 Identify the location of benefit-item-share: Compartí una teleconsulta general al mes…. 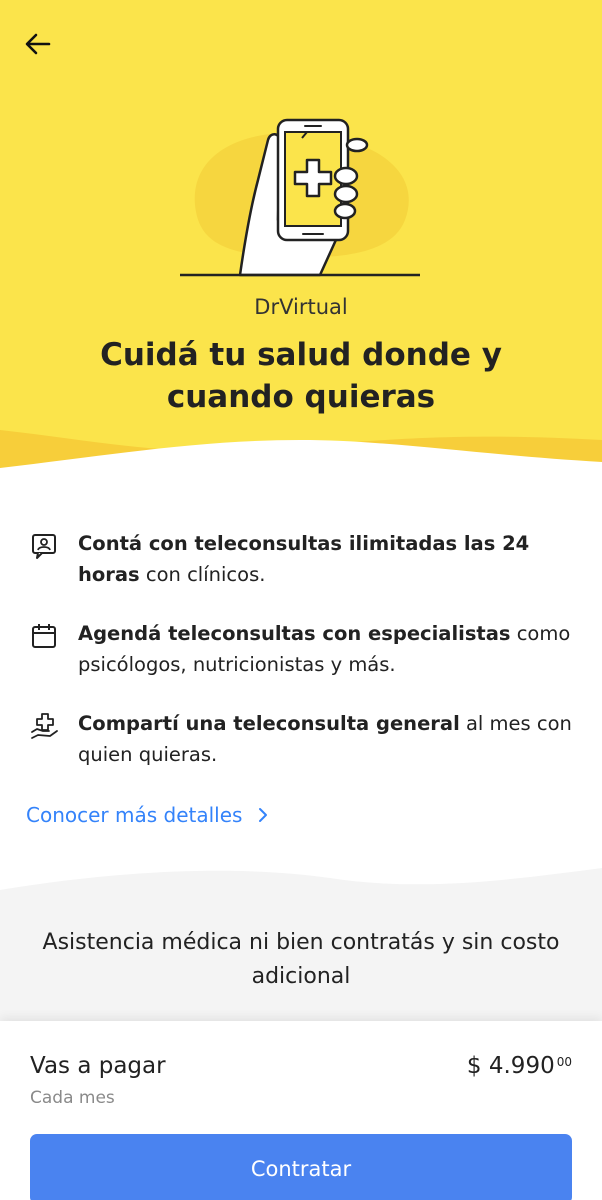
(305, 739).